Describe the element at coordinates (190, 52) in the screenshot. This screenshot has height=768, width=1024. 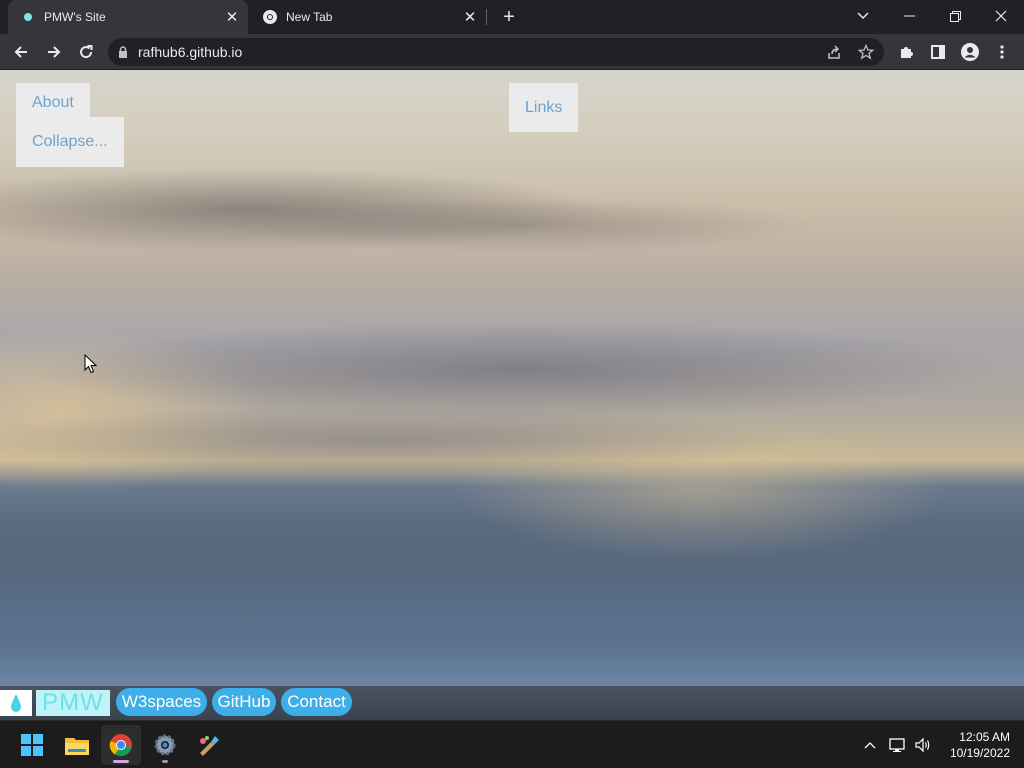
I see `url-text: rafhub6.github.io` at that location.